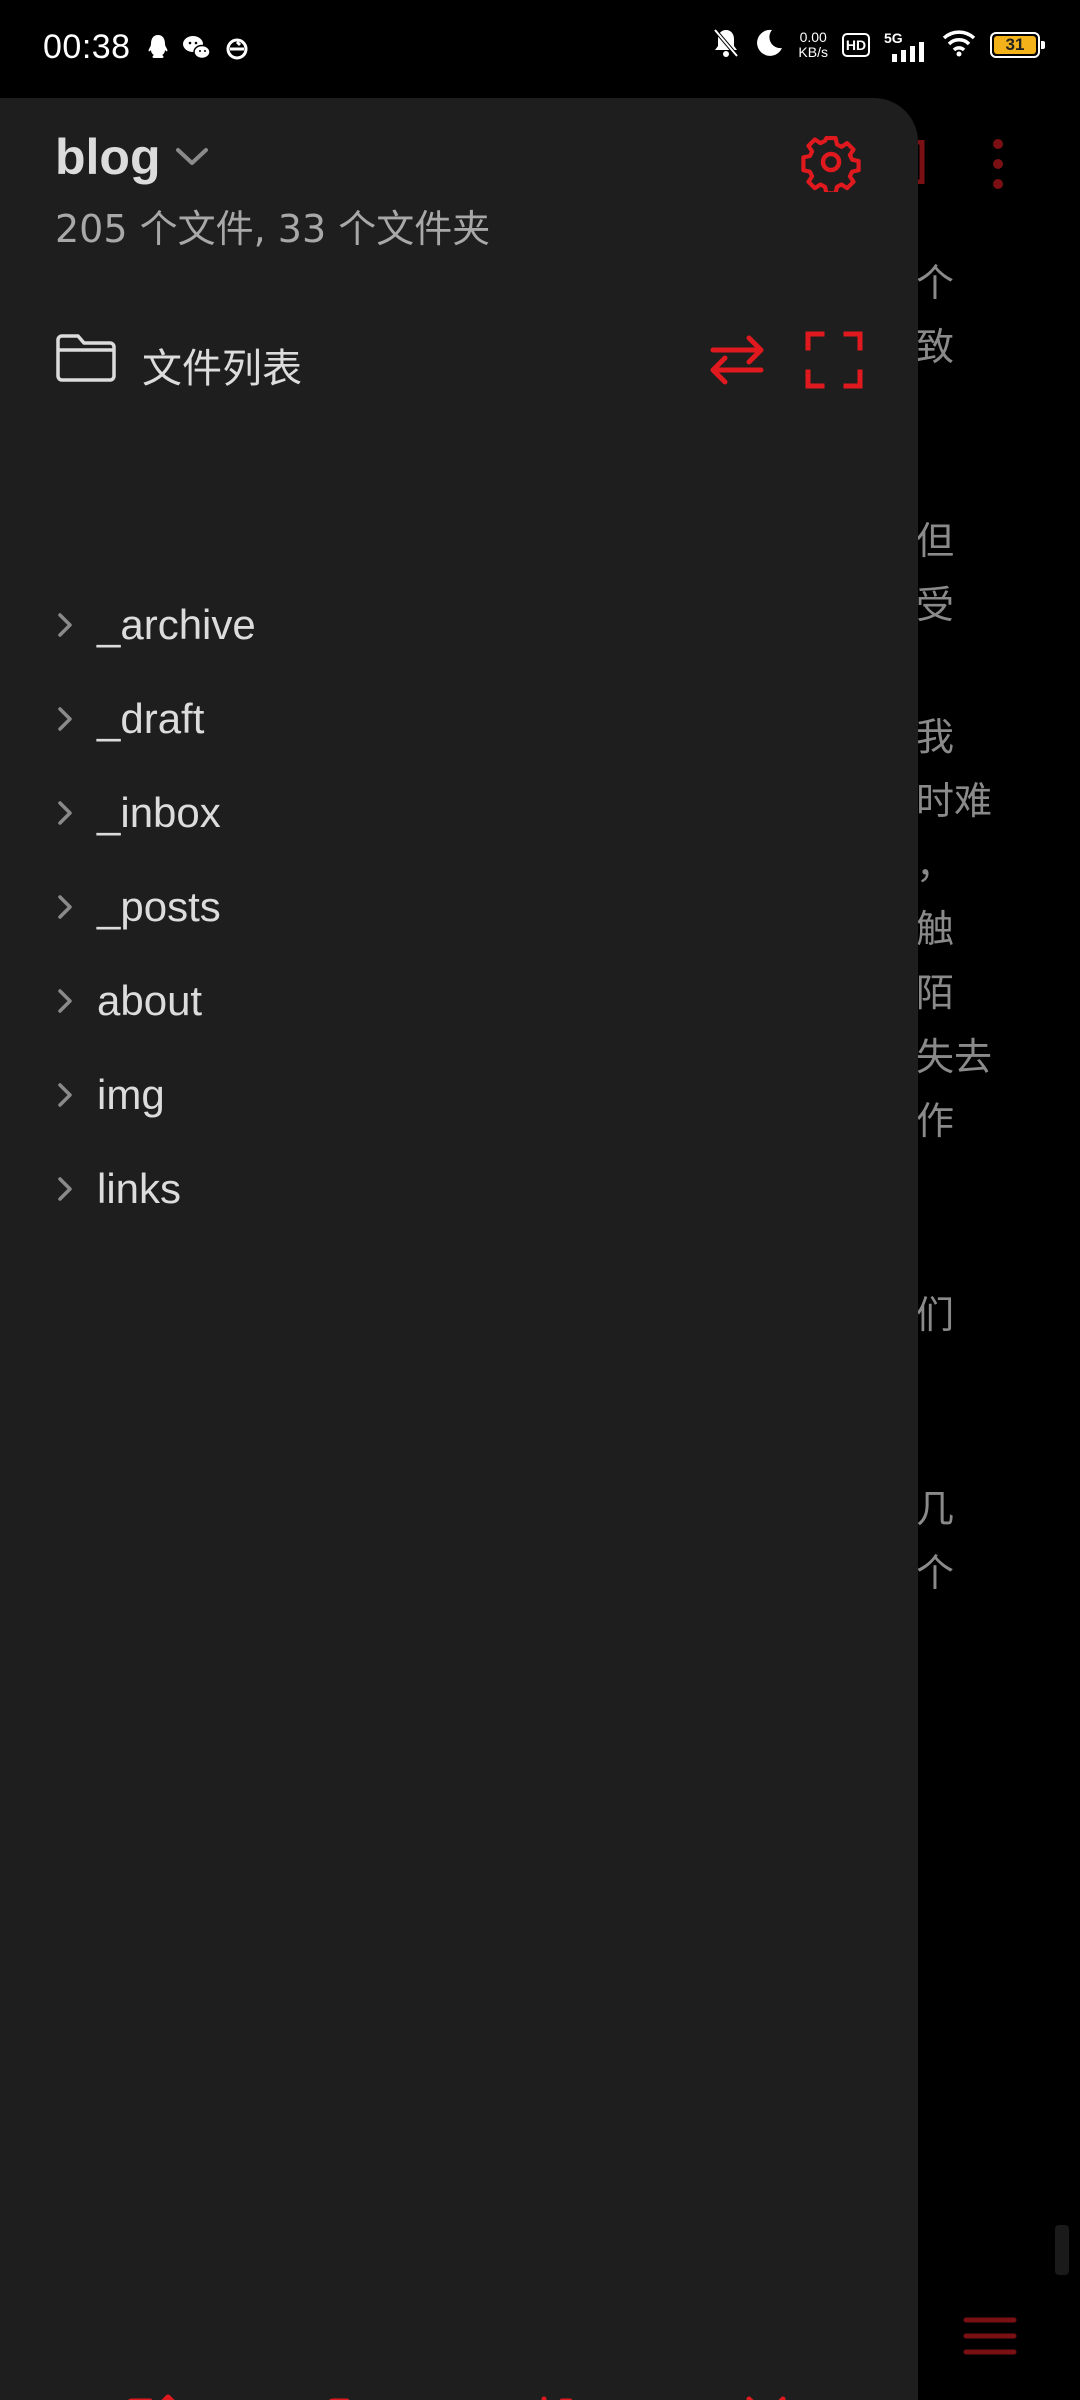 This screenshot has width=1080, height=2400. What do you see at coordinates (831, 162) in the screenshot?
I see `gear-icon` at bounding box center [831, 162].